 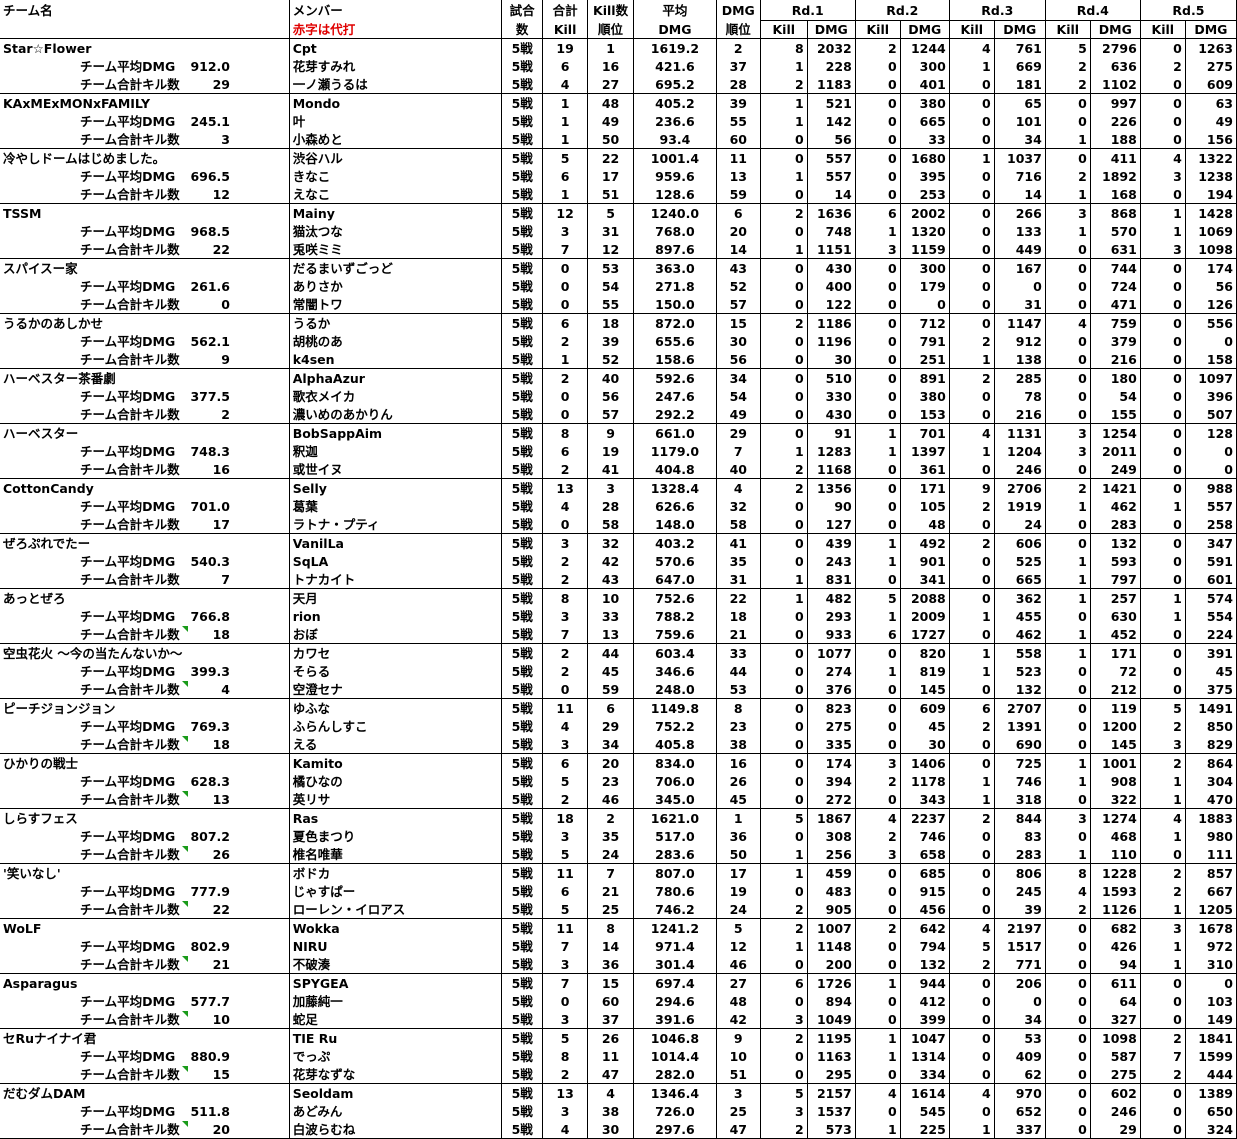 What do you see at coordinates (1211, 139) in the screenshot?
I see `round-5-dmg-cell: 156` at bounding box center [1211, 139].